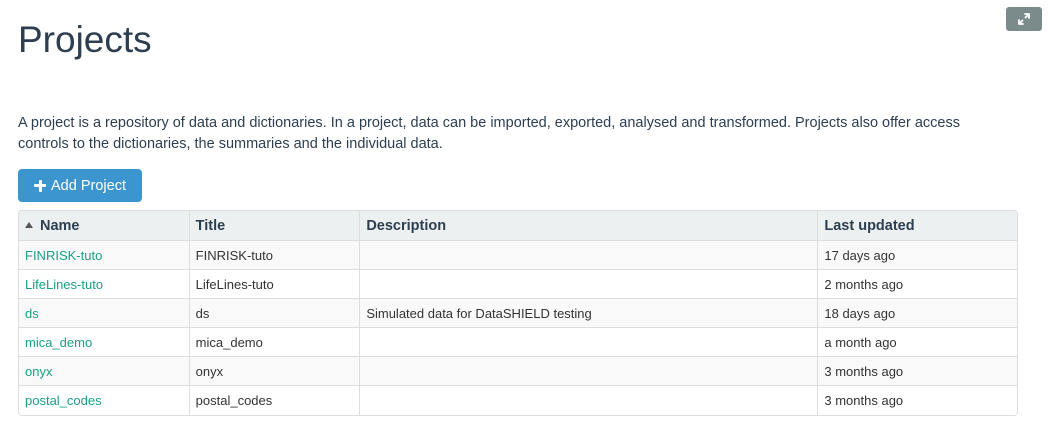  What do you see at coordinates (275, 313) in the screenshot?
I see `project-title: ds` at bounding box center [275, 313].